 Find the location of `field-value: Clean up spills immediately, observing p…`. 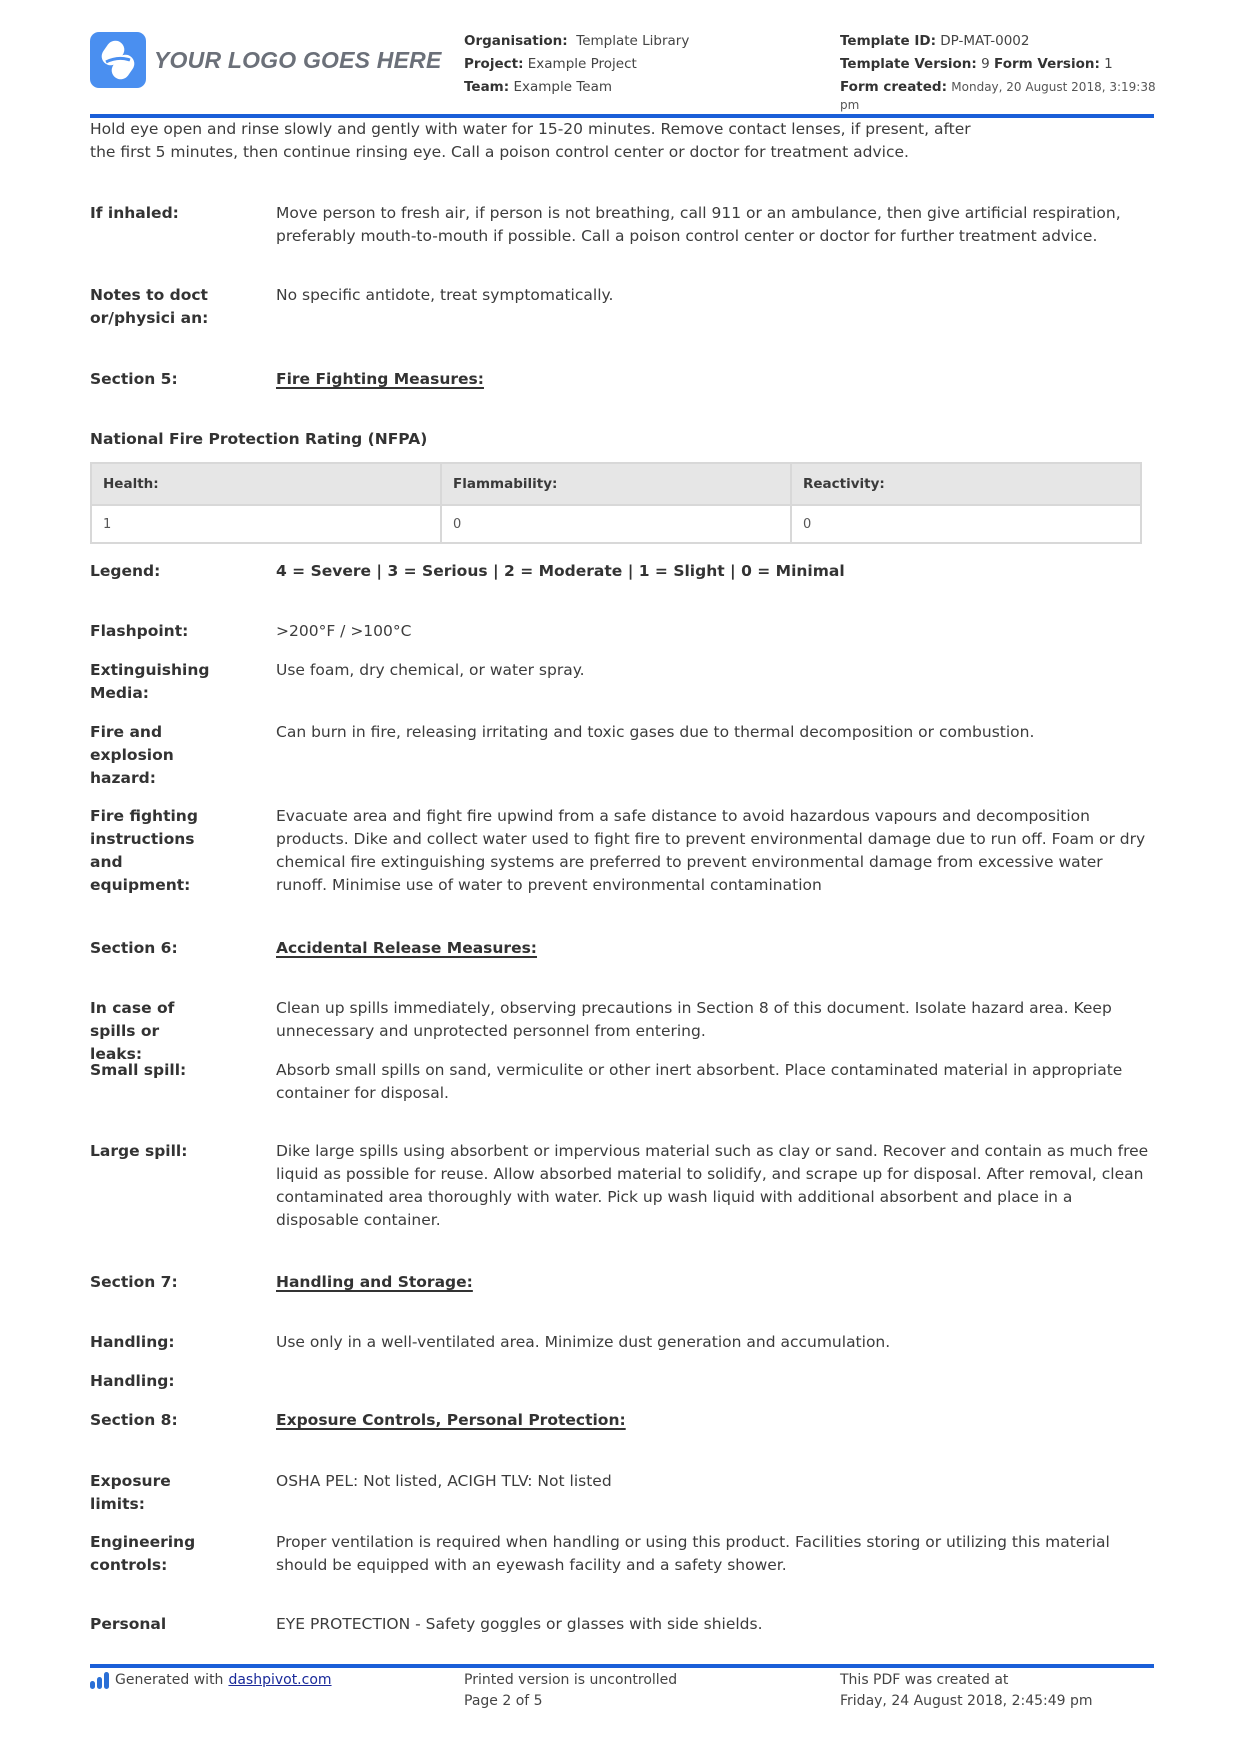

field-value: Clean up spills immediately, observing p… is located at coordinates (694, 1019).